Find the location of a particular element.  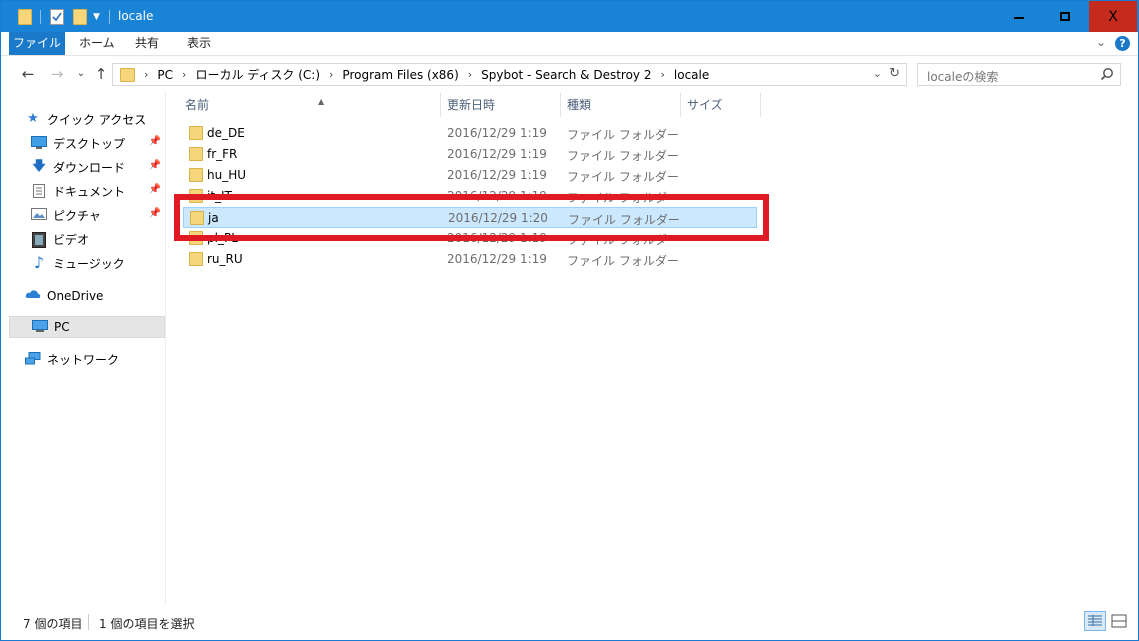

details-view-icon is located at coordinates (1095, 620).